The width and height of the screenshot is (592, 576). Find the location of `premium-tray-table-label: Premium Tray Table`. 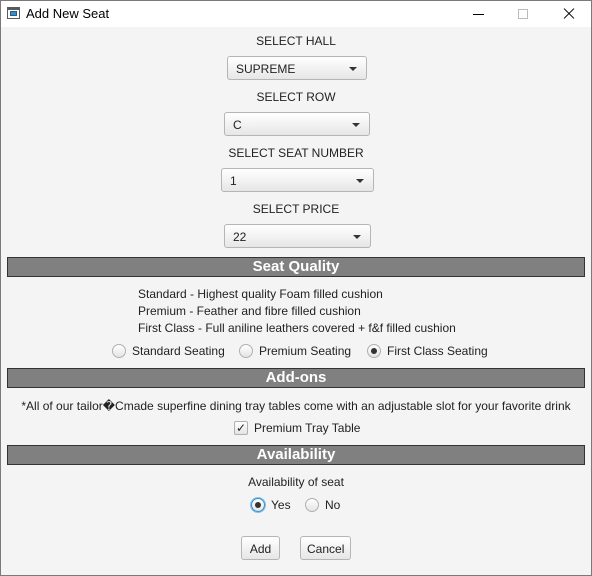

premium-tray-table-label: Premium Tray Table is located at coordinates (307, 428).